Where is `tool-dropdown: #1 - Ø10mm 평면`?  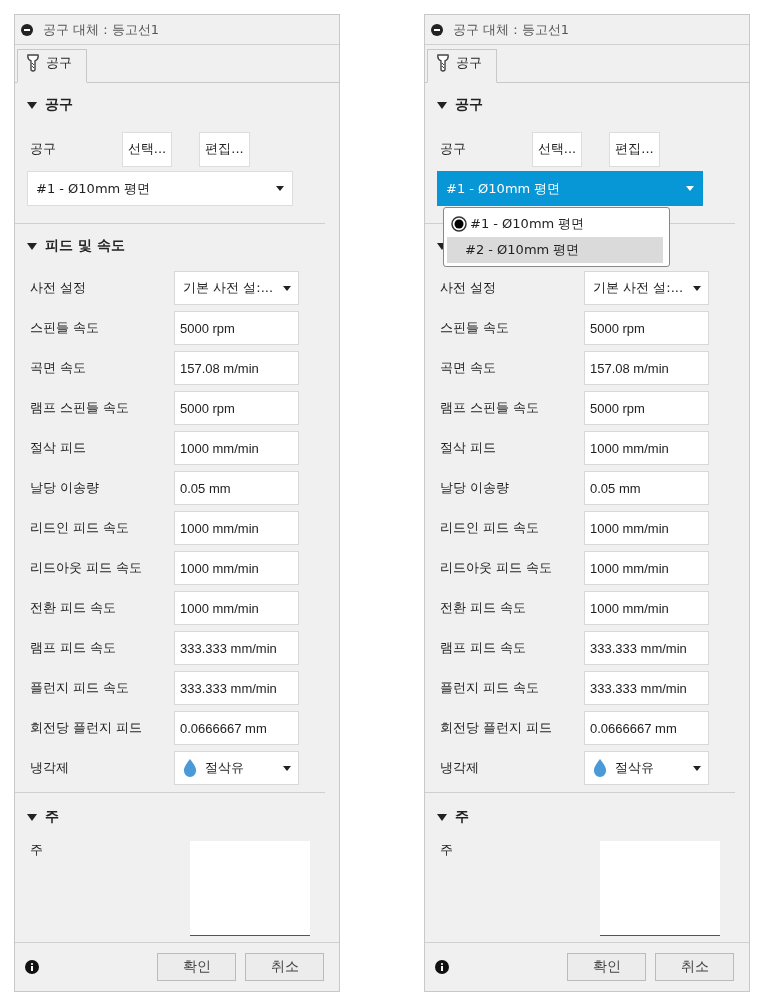
tool-dropdown: #1 - Ø10mm 평면 is located at coordinates (160, 188).